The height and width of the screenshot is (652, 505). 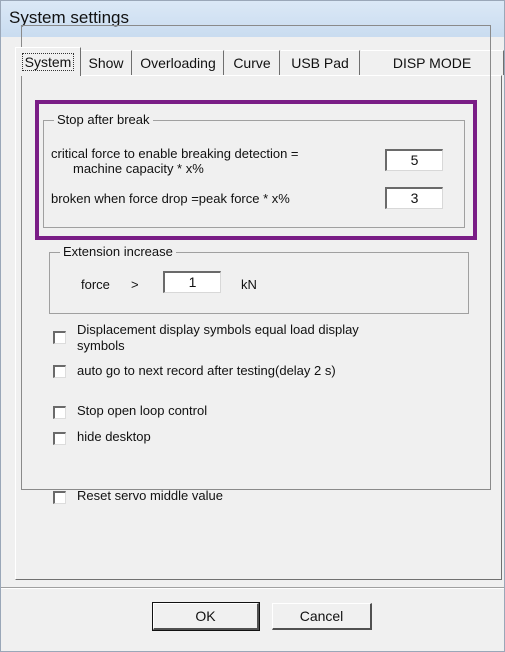 What do you see at coordinates (59, 337) in the screenshot?
I see `displacement-symbols-checkbox` at bounding box center [59, 337].